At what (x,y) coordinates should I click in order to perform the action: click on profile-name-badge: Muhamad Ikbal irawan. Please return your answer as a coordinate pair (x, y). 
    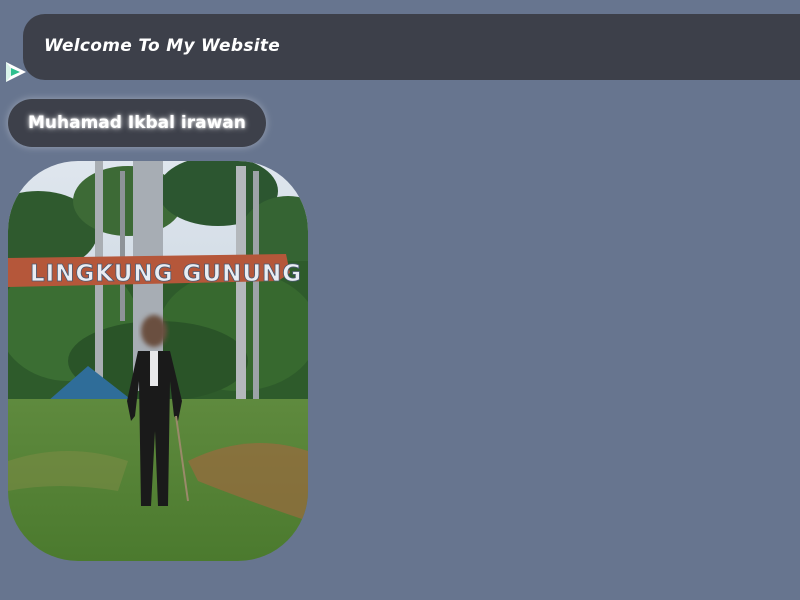
    Looking at the image, I should click on (137, 123).